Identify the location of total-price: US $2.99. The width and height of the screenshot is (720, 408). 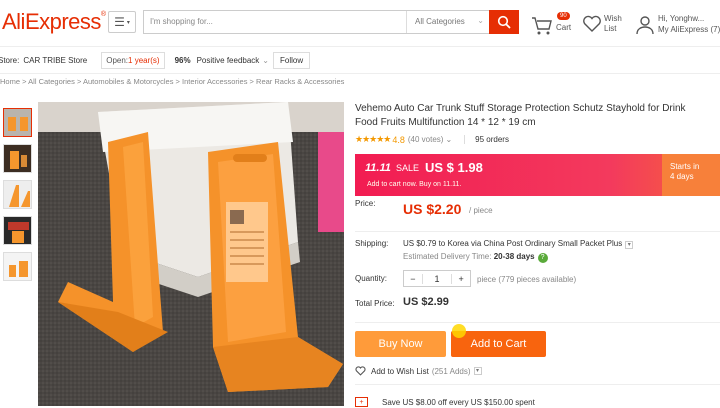
(426, 302).